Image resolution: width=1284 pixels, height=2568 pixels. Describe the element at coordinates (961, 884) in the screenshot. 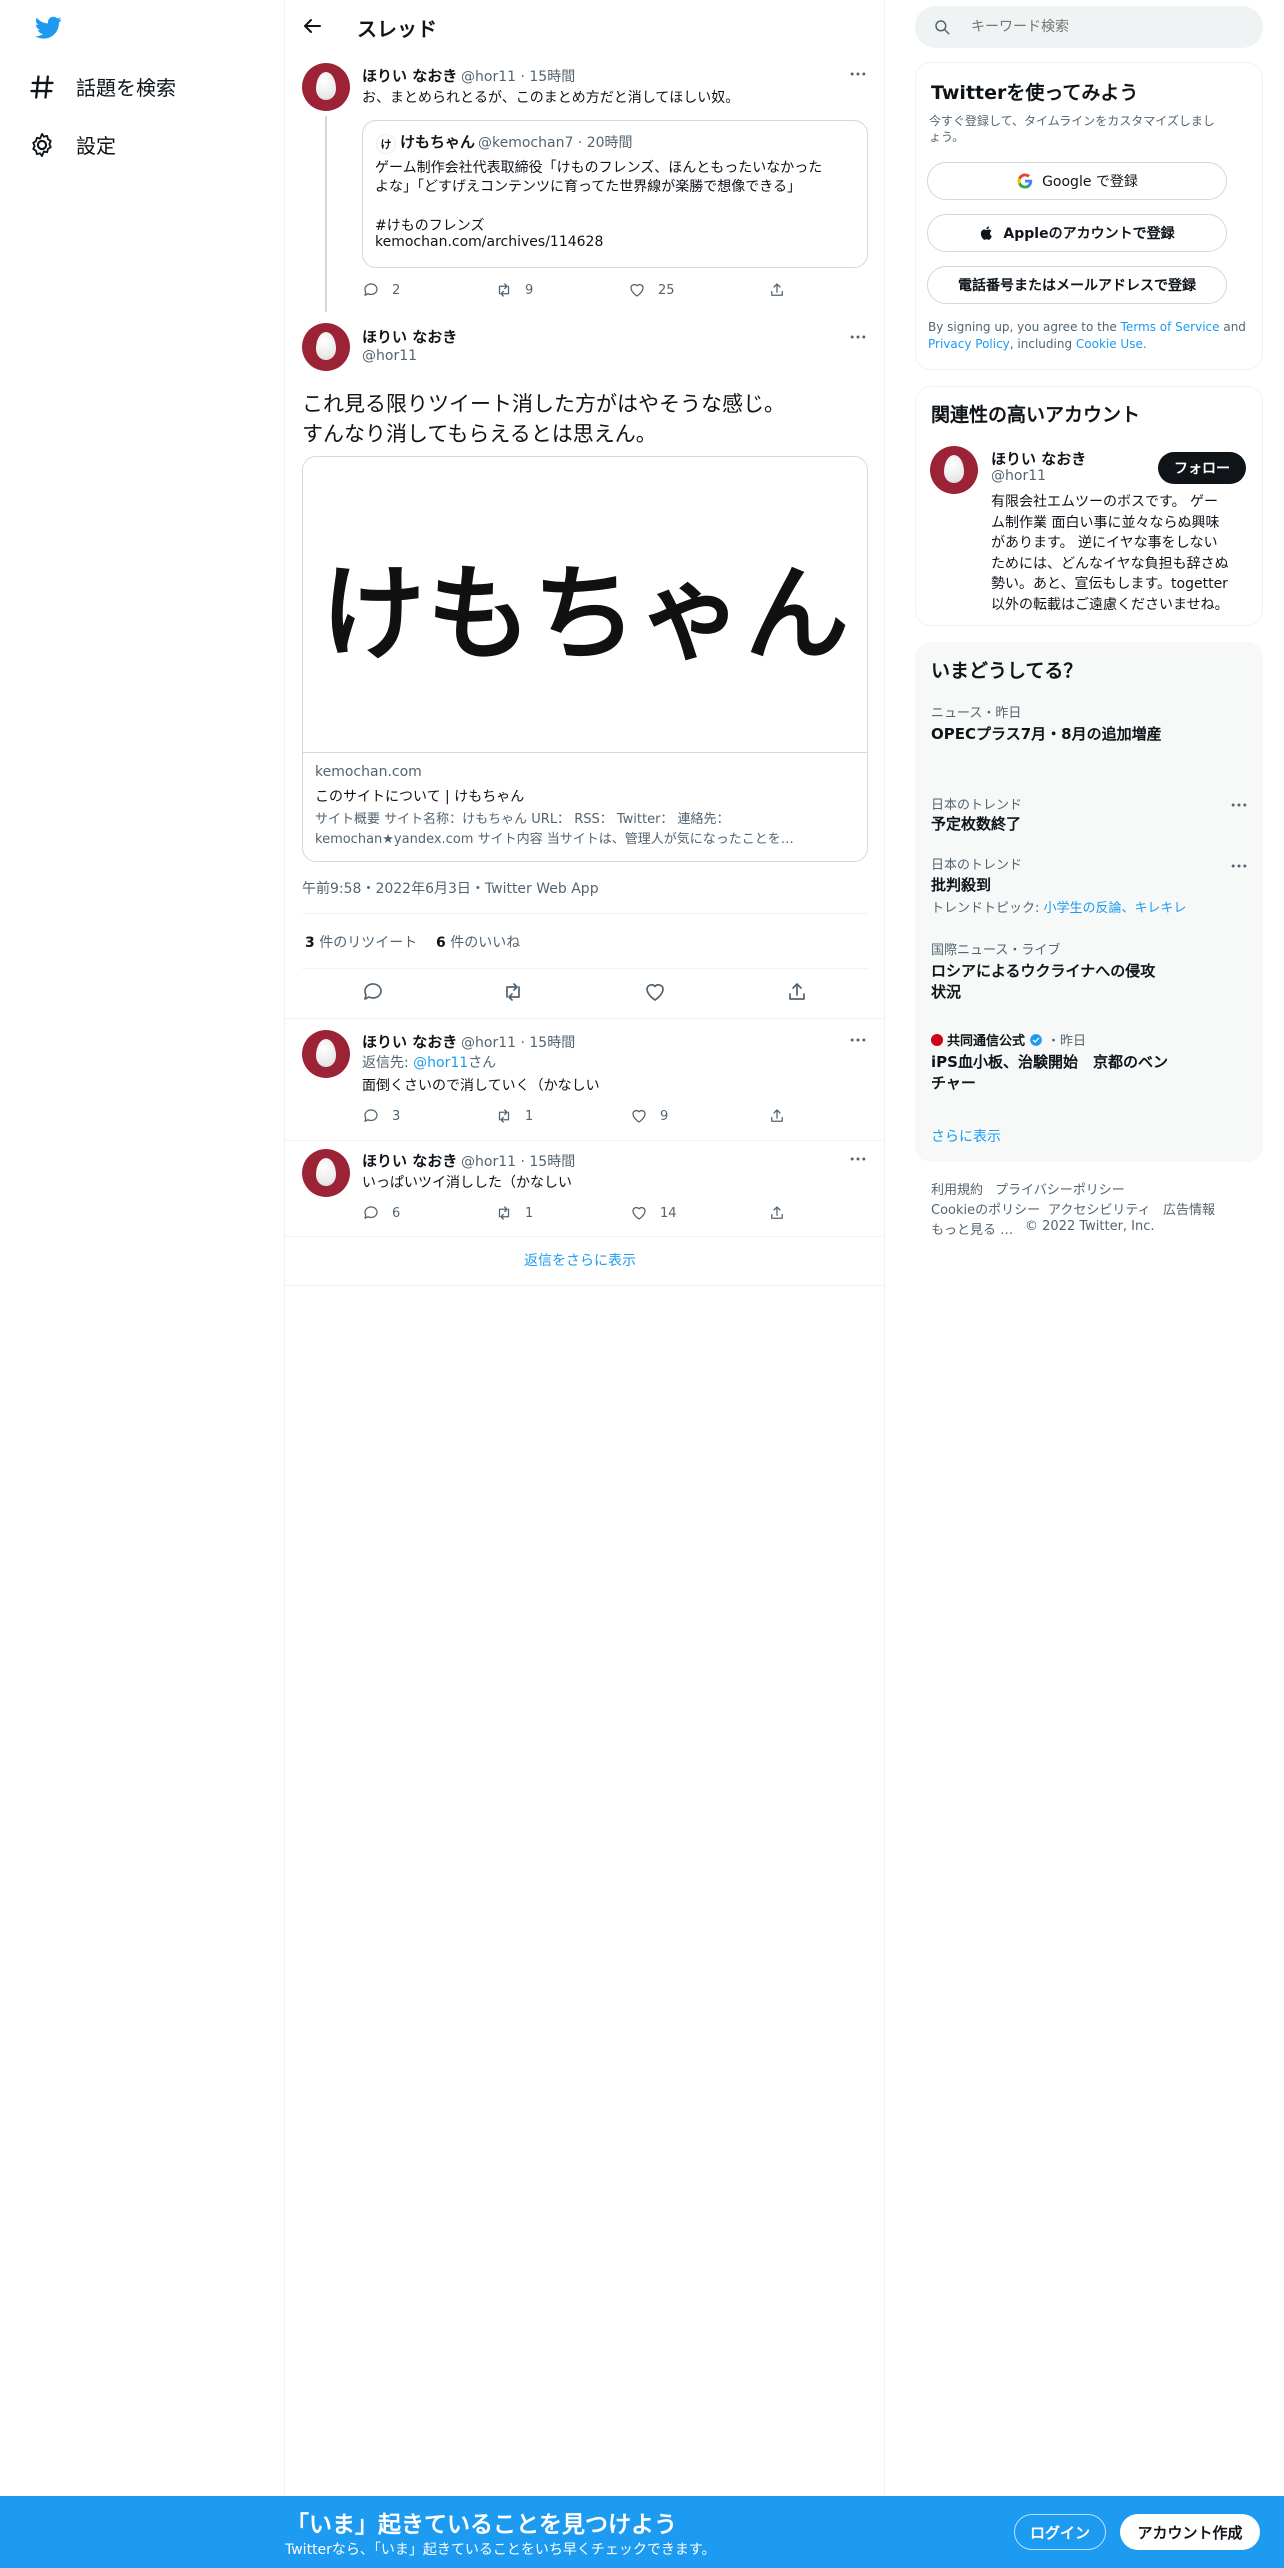

I see `trend-item: 批判殺到` at that location.